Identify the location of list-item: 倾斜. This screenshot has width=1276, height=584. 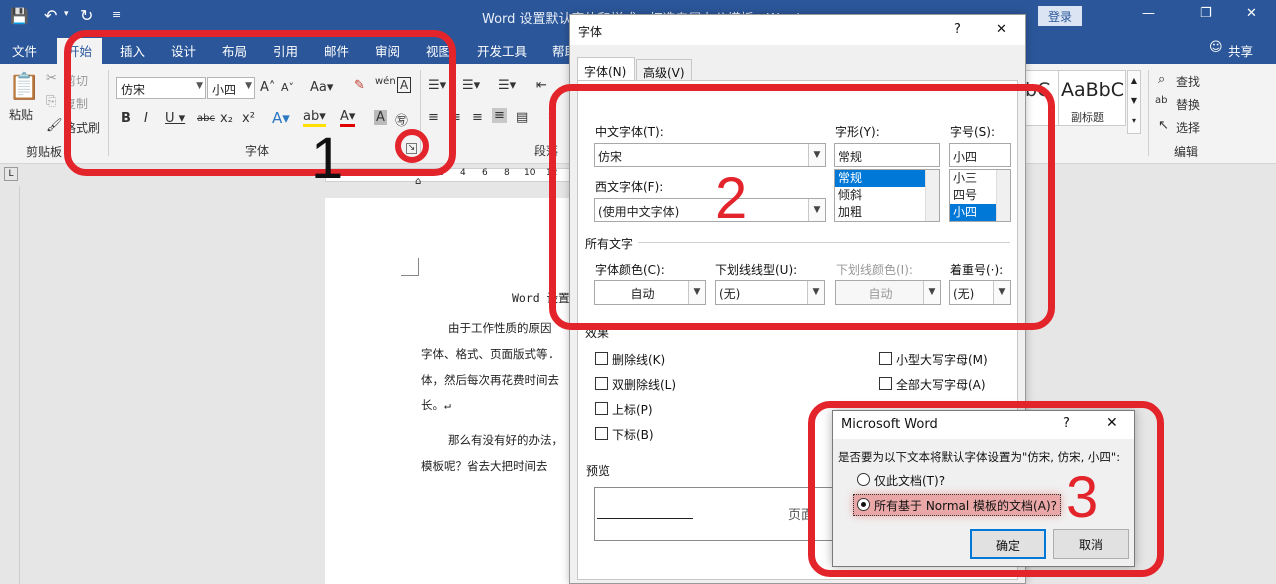
(887, 195).